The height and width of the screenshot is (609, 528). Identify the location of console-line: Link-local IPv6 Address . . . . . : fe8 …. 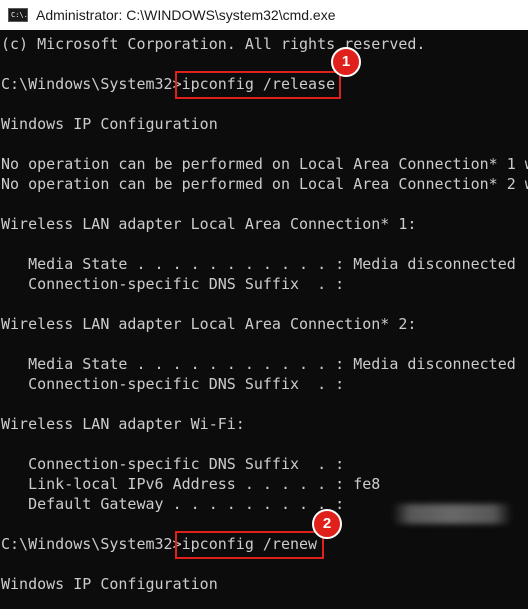
(264, 484).